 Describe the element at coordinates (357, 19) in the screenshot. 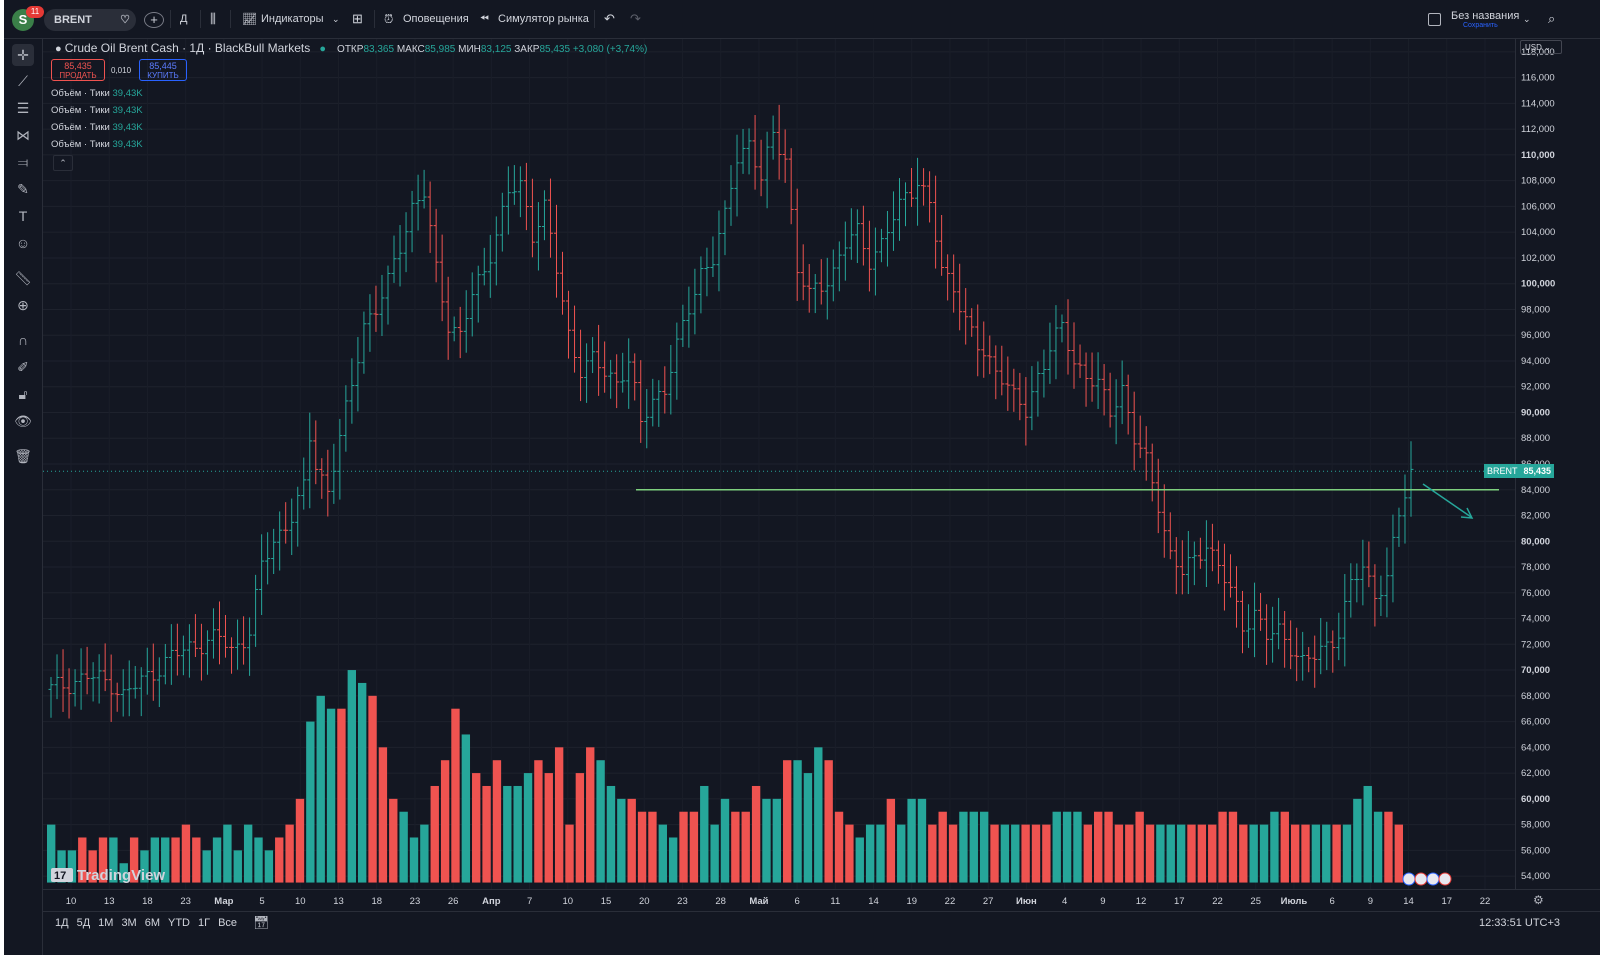

I see `layouts-icon: ⊞` at that location.